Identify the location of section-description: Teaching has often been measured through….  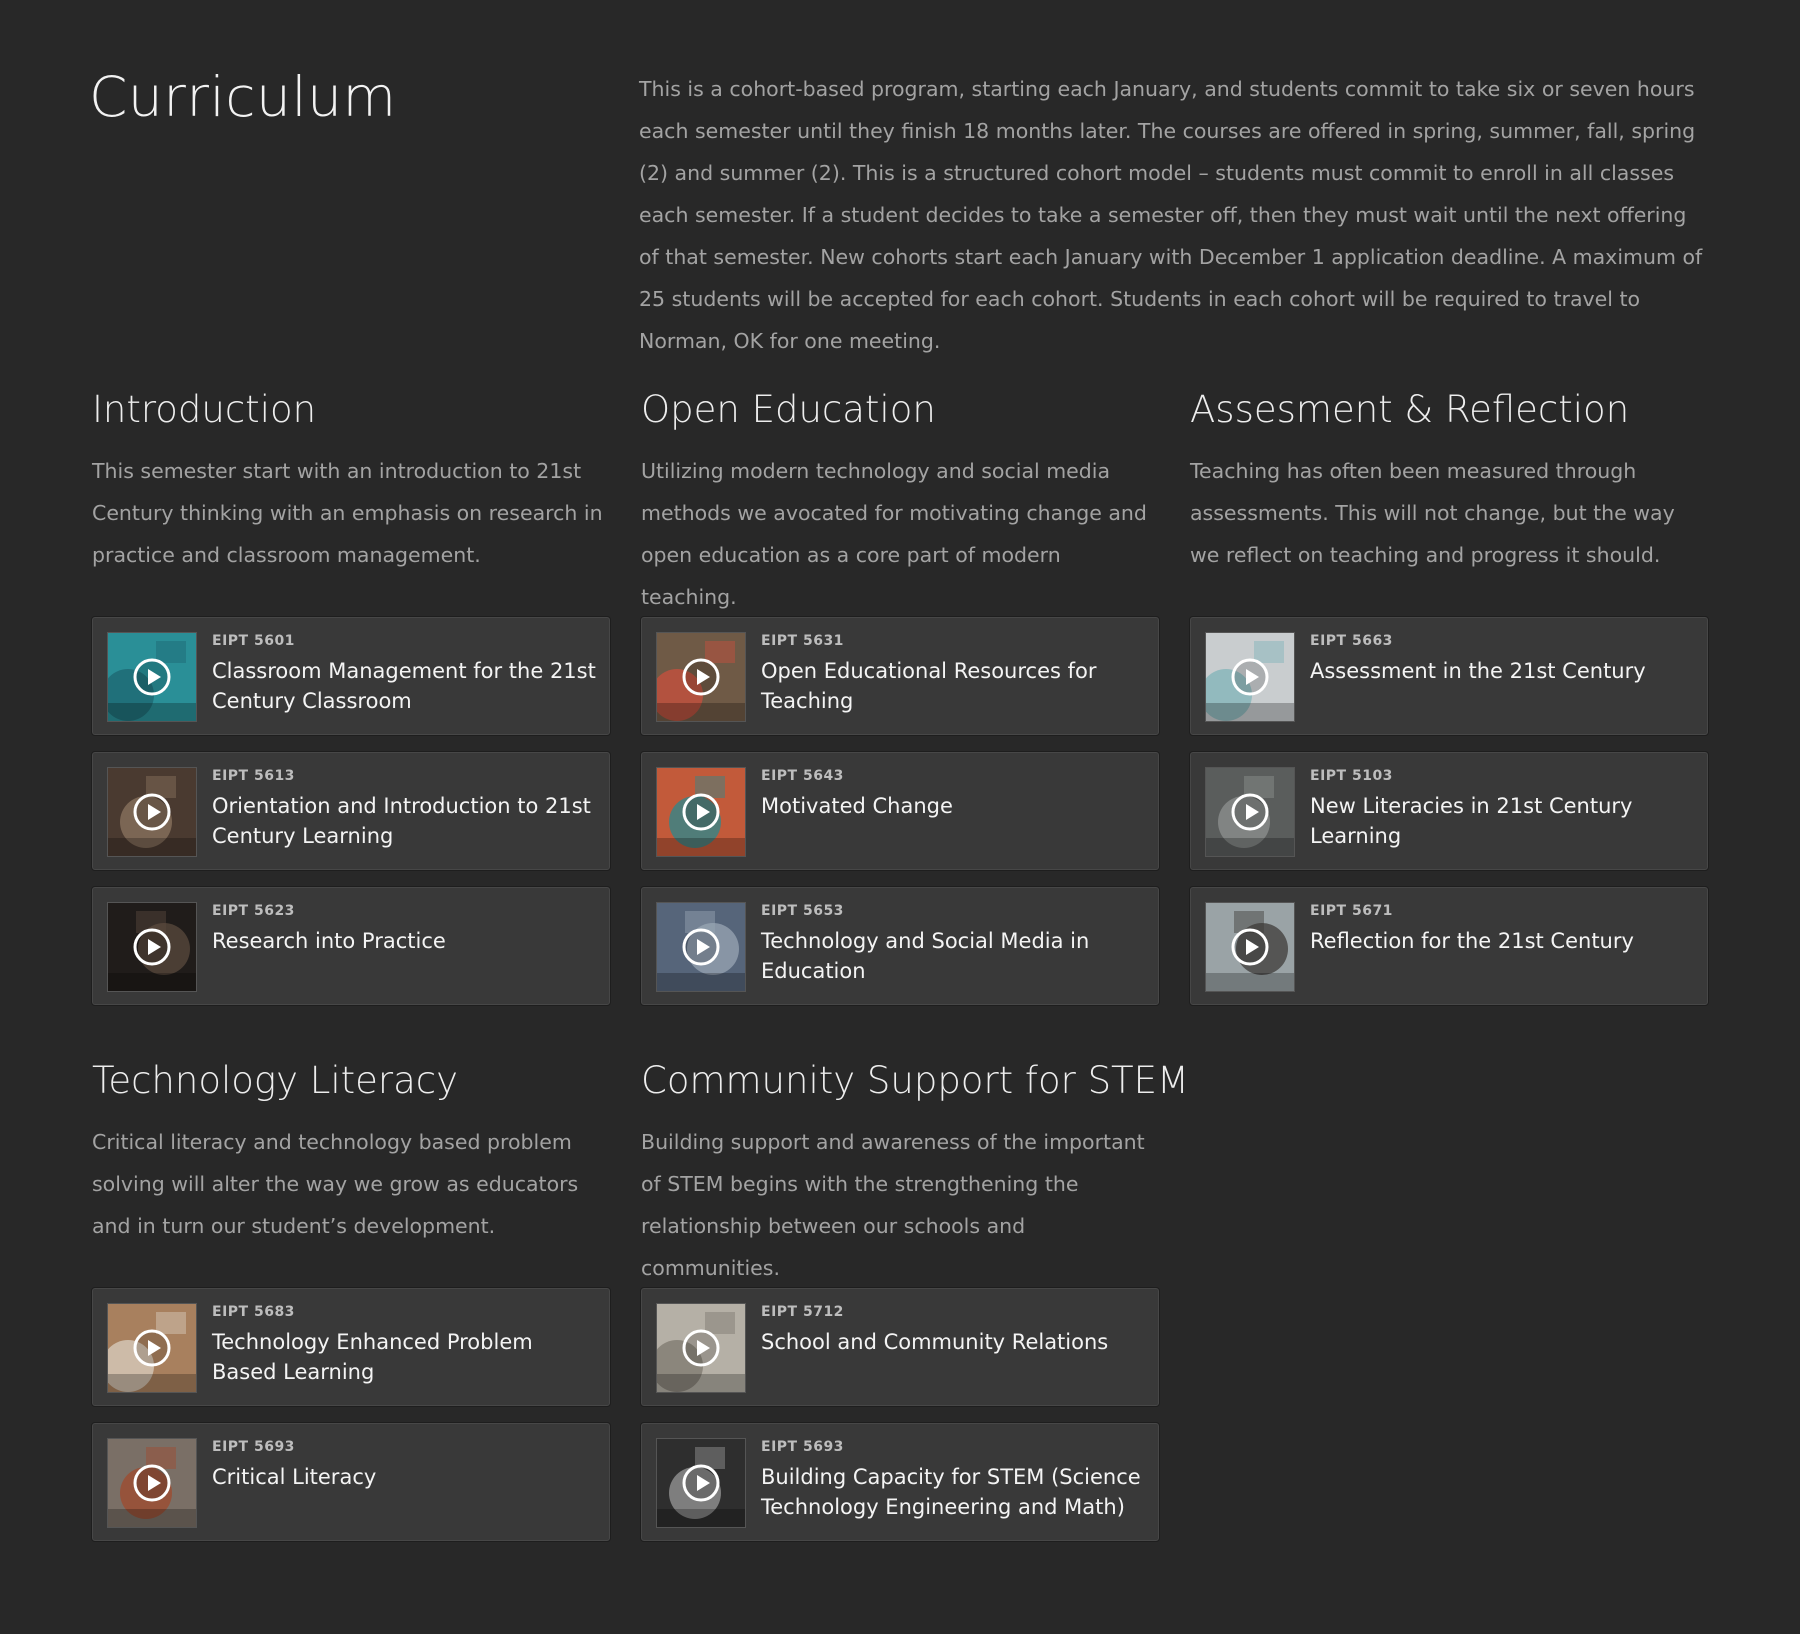
(1432, 513).